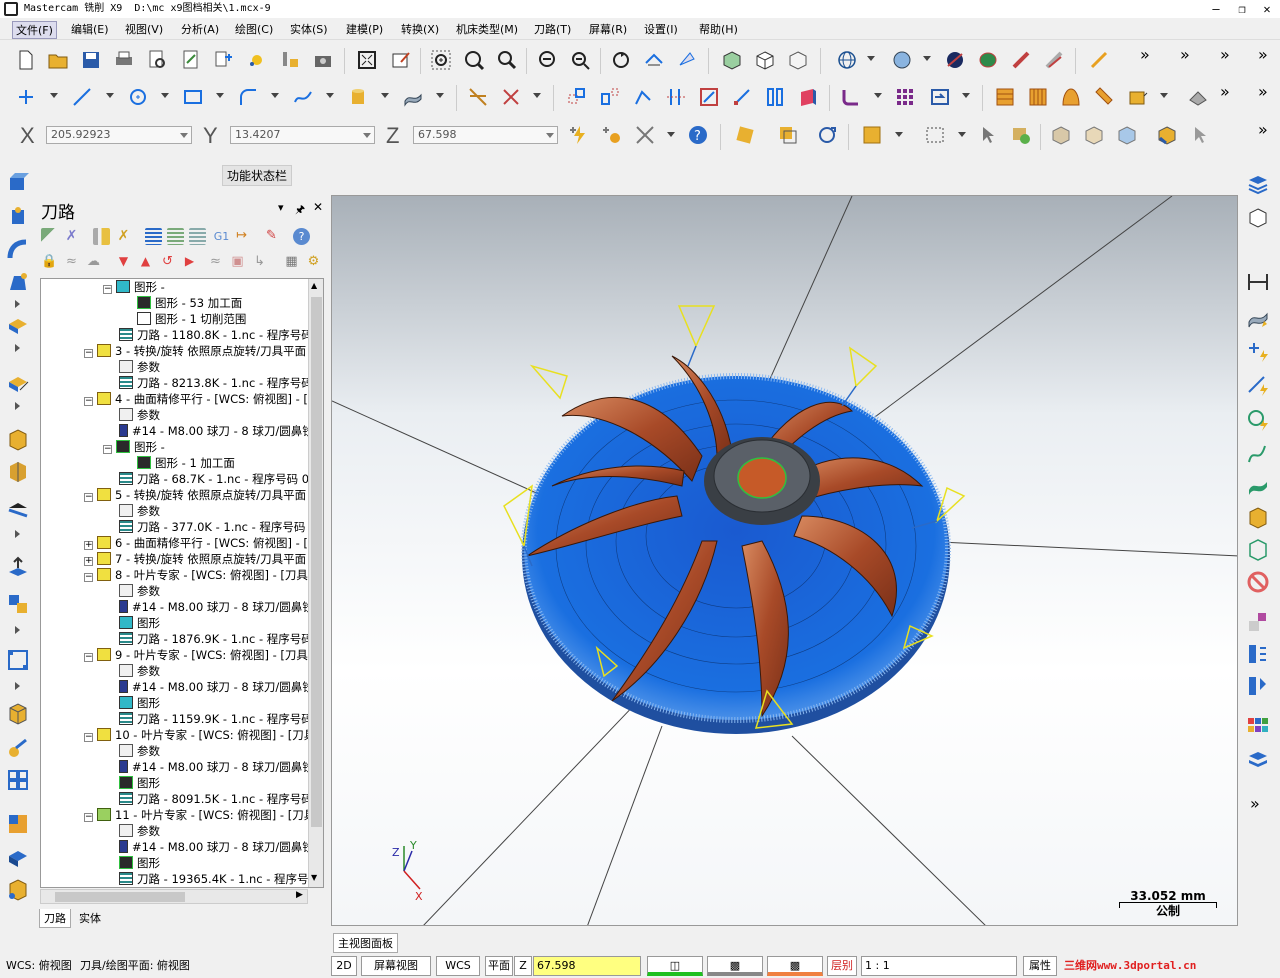  Describe the element at coordinates (120, 897) in the screenshot. I see `tree-hscroll-thumb` at that location.